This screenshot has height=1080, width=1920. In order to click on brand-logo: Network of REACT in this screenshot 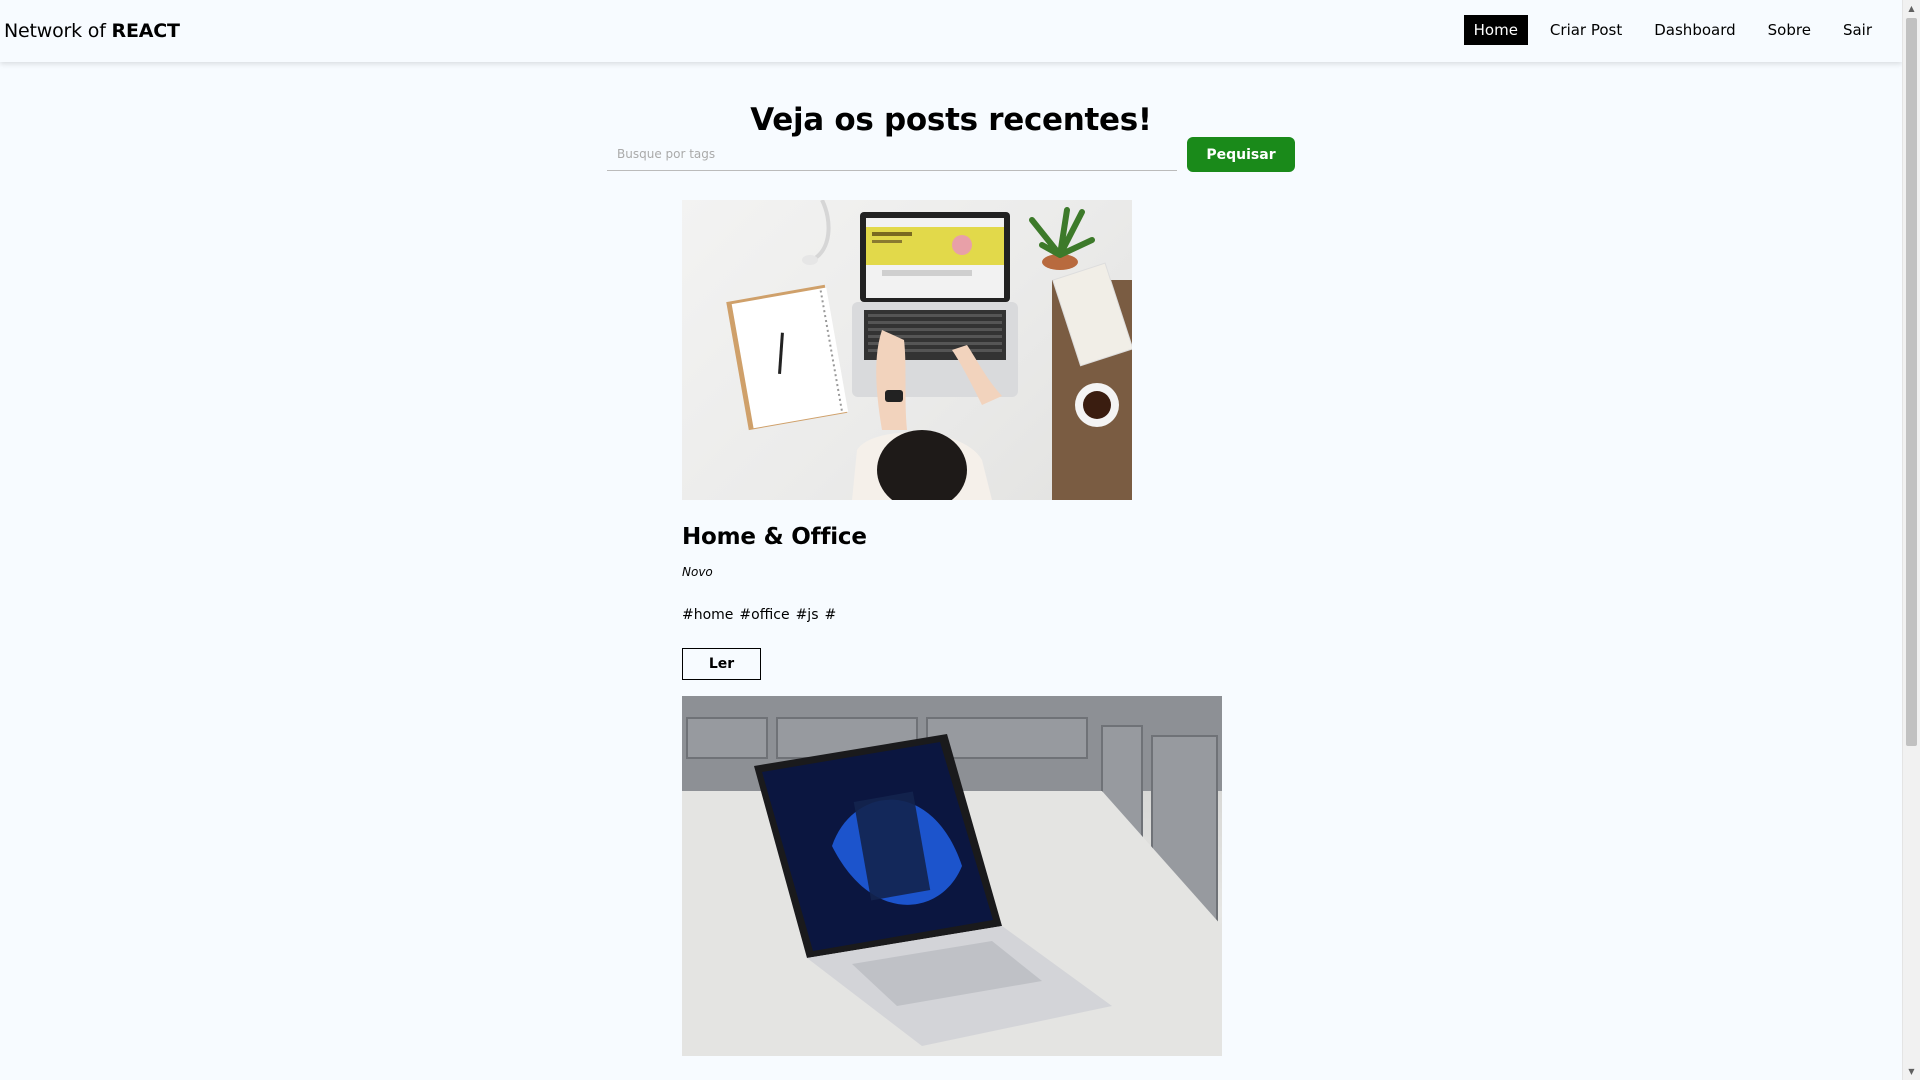, I will do `click(92, 31)`.